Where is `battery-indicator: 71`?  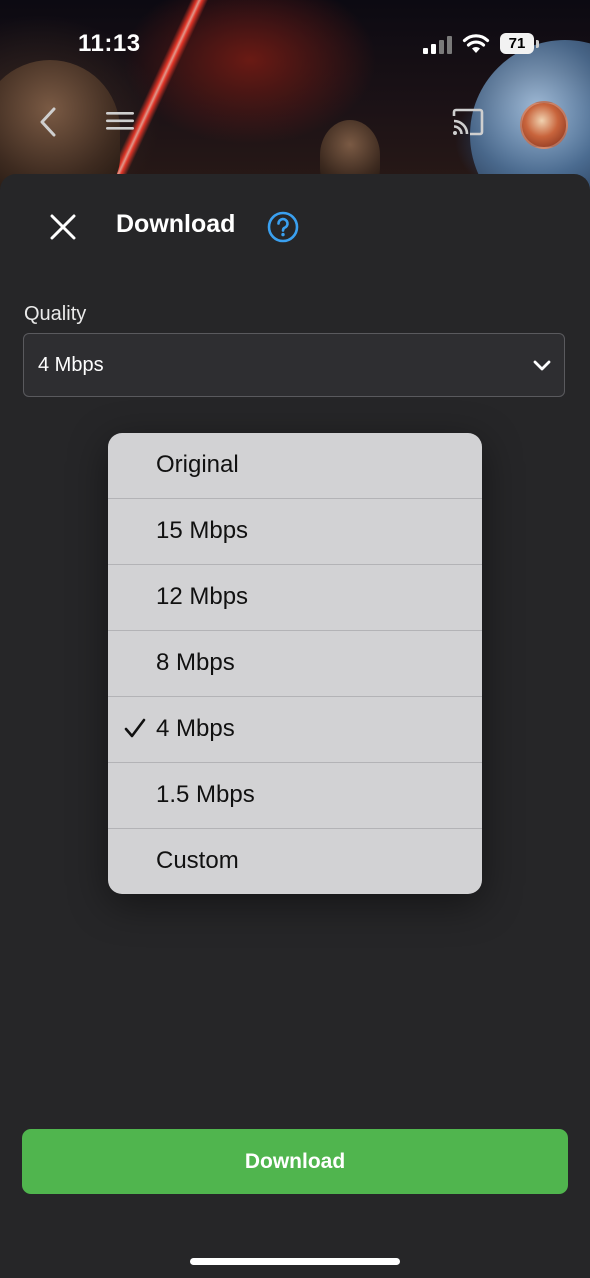
battery-indicator: 71 is located at coordinates (517, 43).